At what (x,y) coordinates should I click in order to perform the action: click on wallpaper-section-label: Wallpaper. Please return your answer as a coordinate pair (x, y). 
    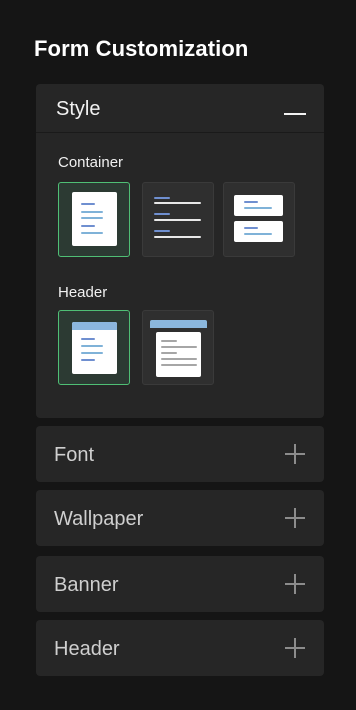
    Looking at the image, I should click on (99, 519).